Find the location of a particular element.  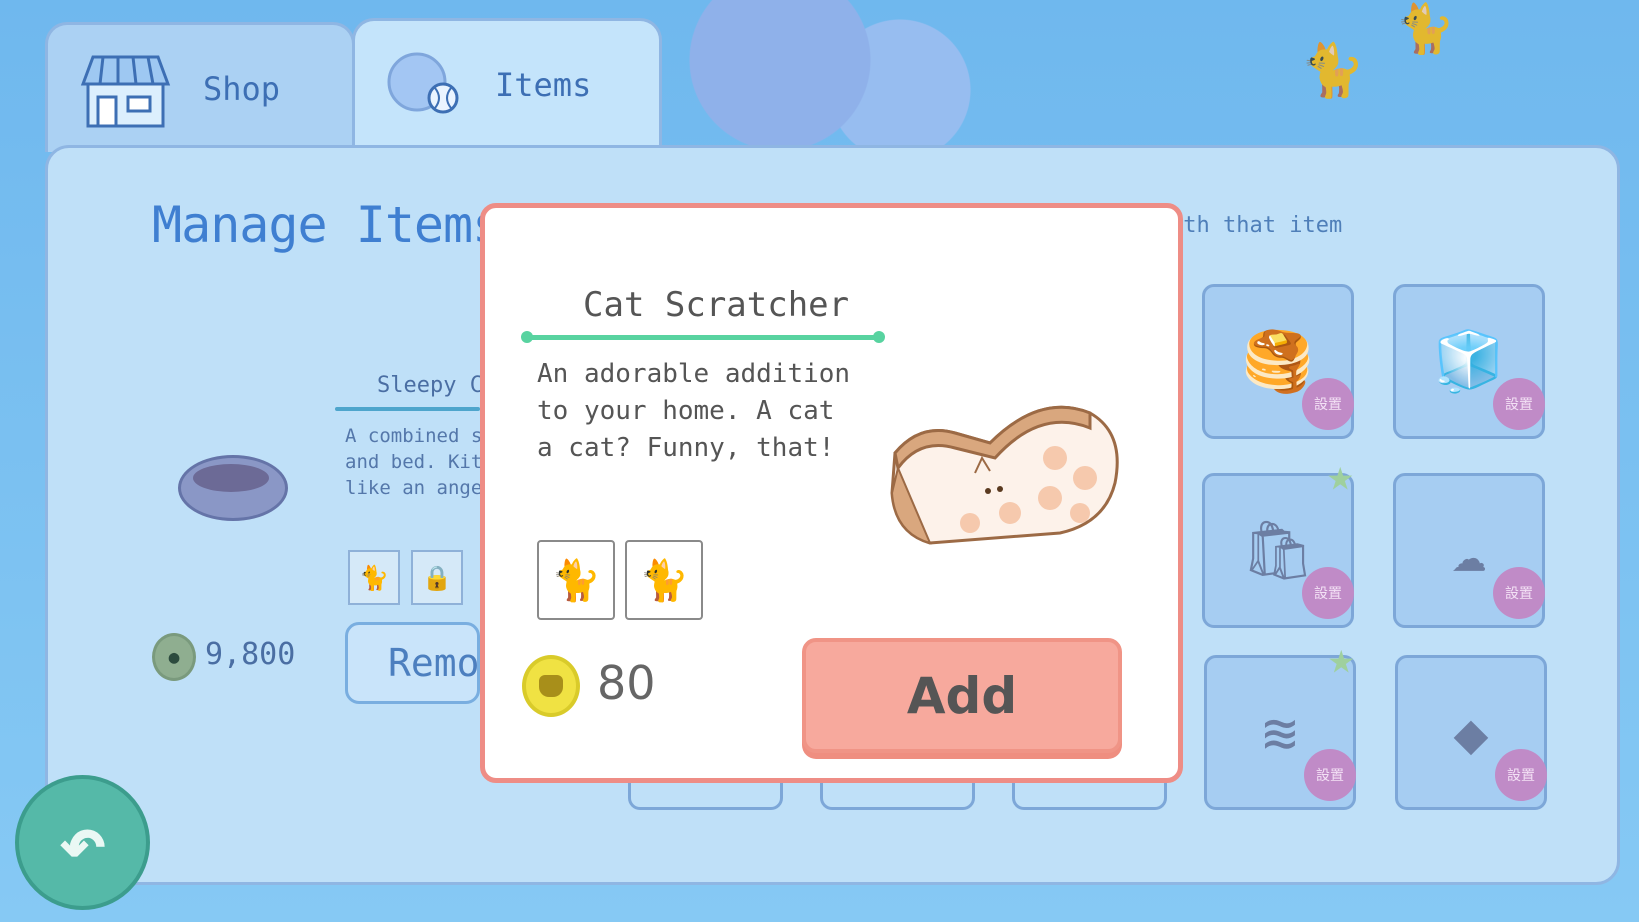

ice-cube-icon: 🧊 is located at coordinates (1469, 361).